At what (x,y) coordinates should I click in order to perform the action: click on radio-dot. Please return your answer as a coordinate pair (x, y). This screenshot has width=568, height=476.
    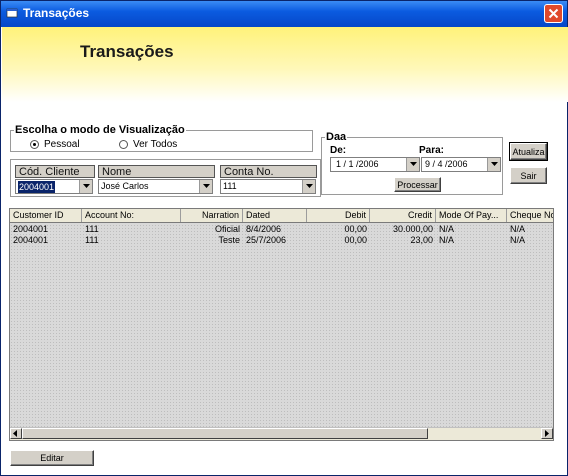
    Looking at the image, I should click on (123, 144).